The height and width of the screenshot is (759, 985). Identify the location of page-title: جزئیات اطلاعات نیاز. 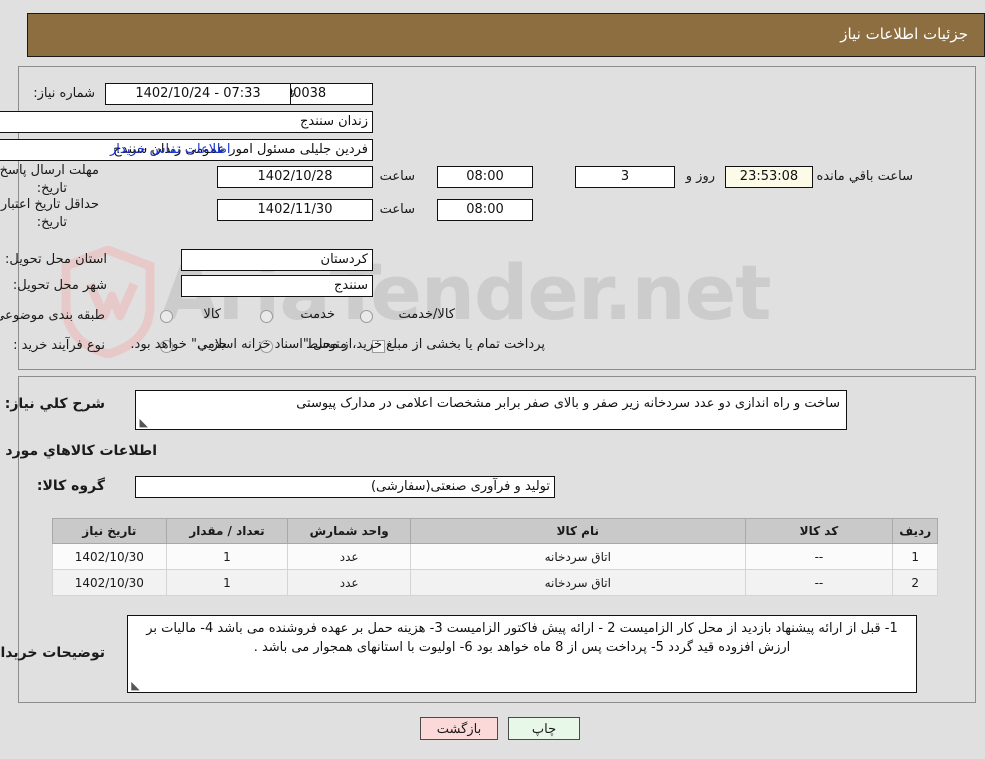
(904, 34).